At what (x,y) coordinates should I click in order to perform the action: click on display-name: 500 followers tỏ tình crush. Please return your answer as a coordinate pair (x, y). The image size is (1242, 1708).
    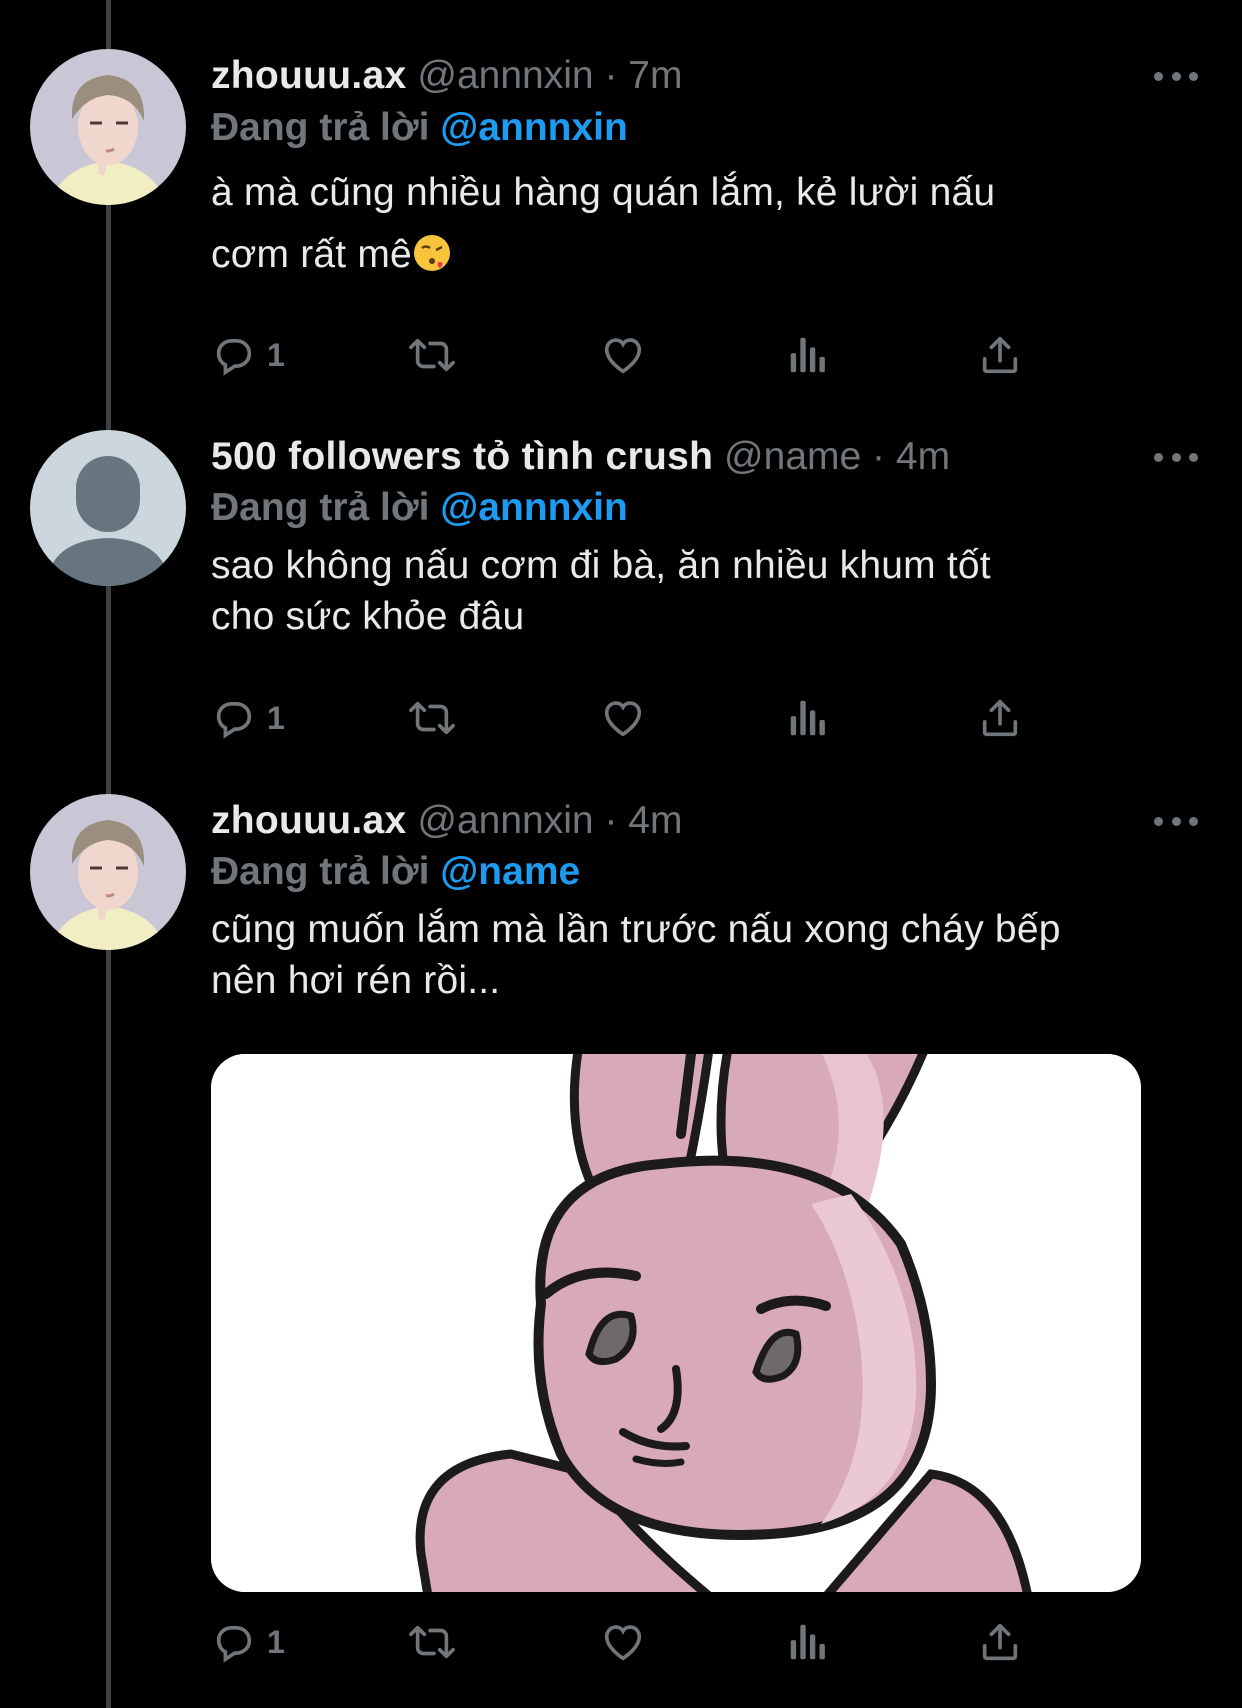
    Looking at the image, I should click on (462, 456).